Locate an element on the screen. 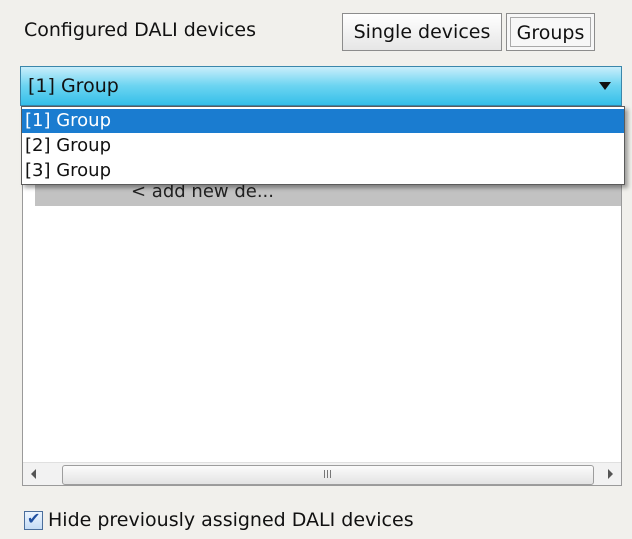  arrow-left-icon is located at coordinates (33, 474).